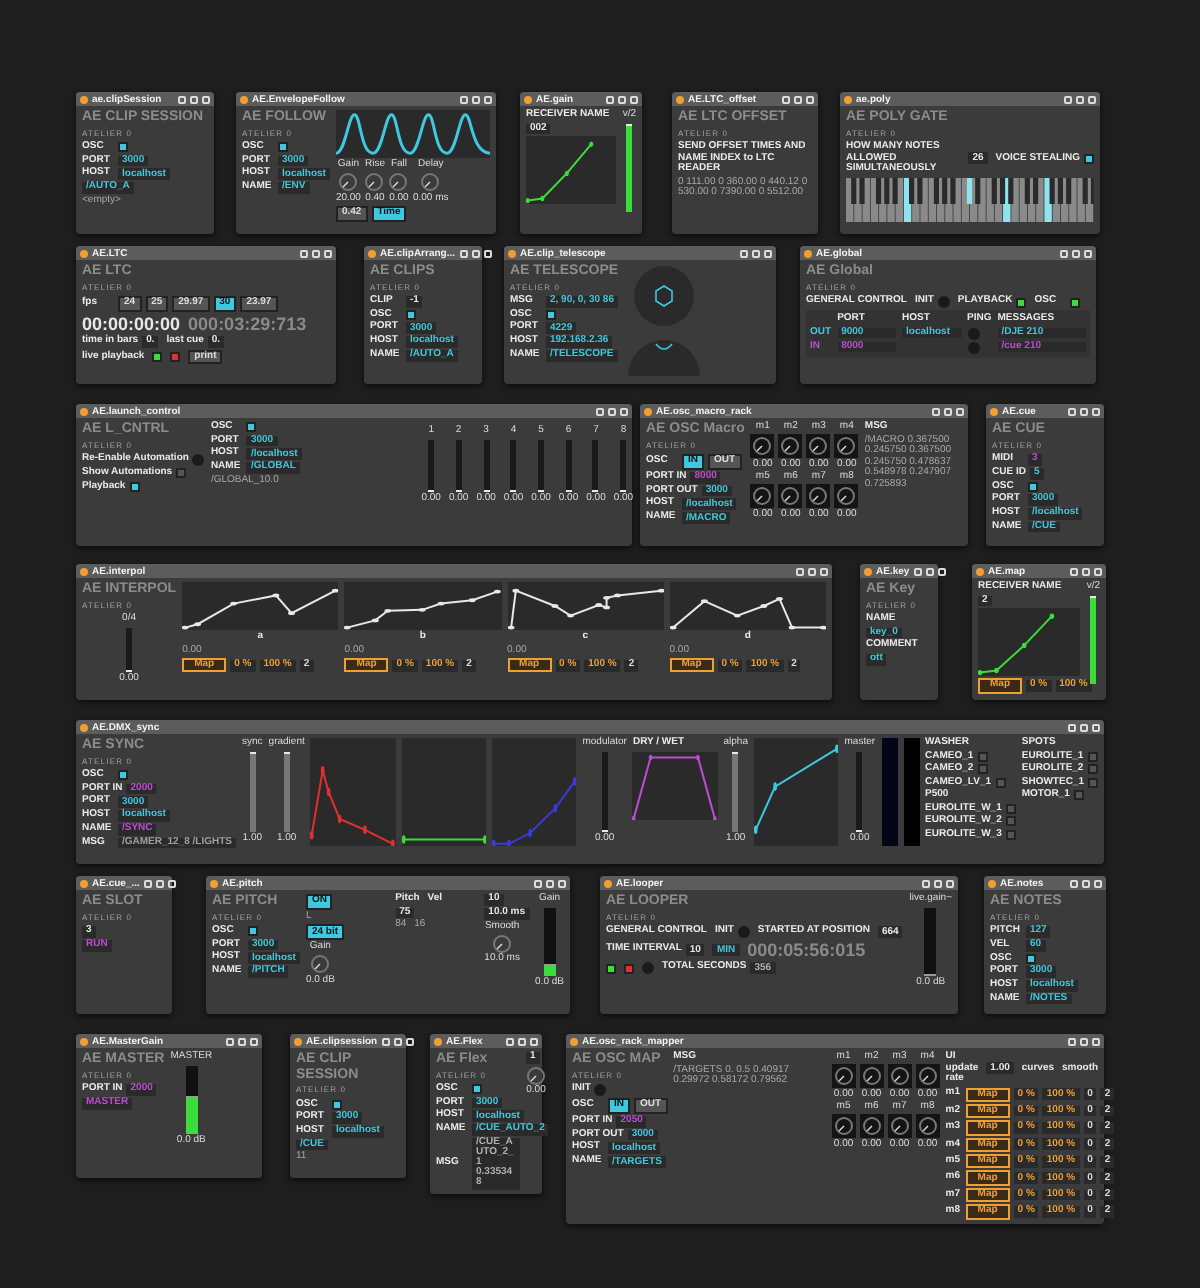  Describe the element at coordinates (247, 323) in the screenshot. I see `time-display: 000:03:29:713` at that location.